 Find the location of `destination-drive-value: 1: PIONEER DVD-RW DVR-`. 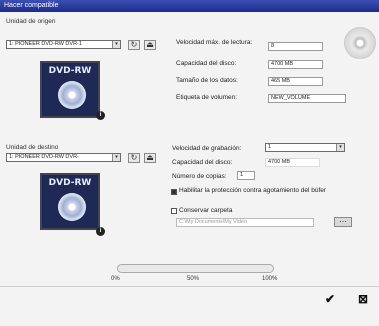

destination-drive-value: 1: PIONEER DVD-RW DVR- is located at coordinates (44, 157).